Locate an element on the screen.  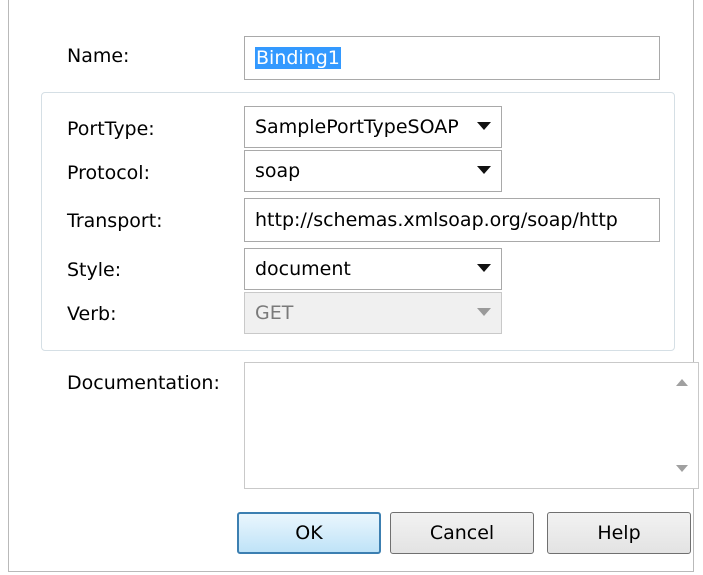
scroll-up-icon is located at coordinates (682, 382).